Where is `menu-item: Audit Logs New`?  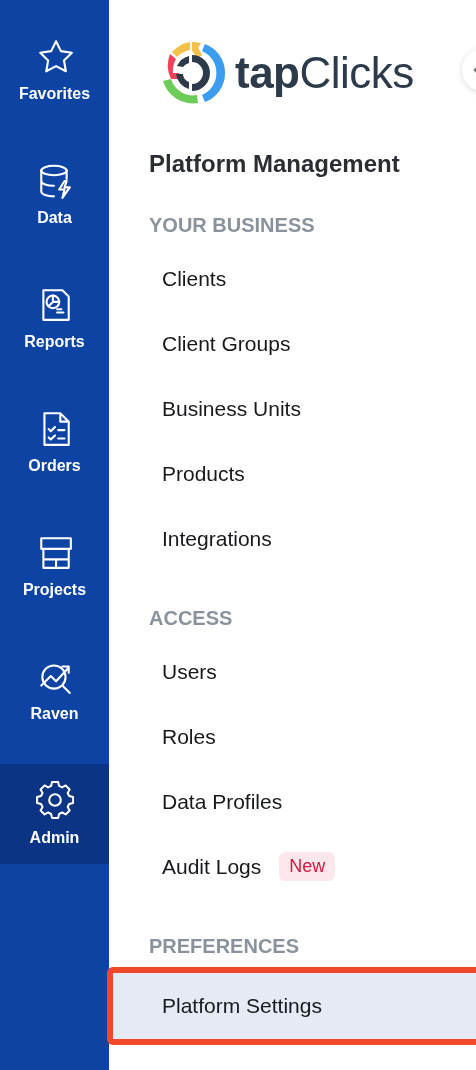 menu-item: Audit Logs New is located at coordinates (292, 866).